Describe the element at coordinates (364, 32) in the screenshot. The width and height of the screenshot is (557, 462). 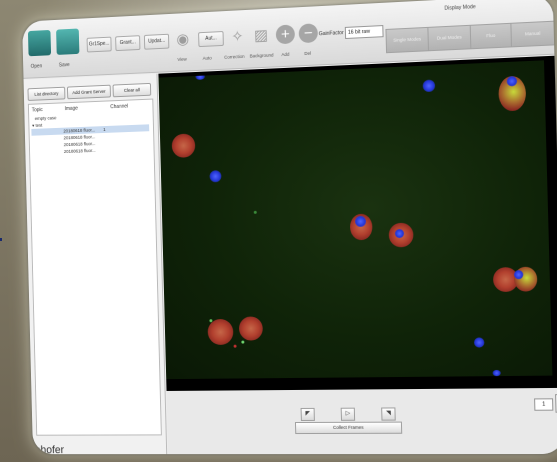
I see `gain-factor-select: 16 bit raw` at that location.